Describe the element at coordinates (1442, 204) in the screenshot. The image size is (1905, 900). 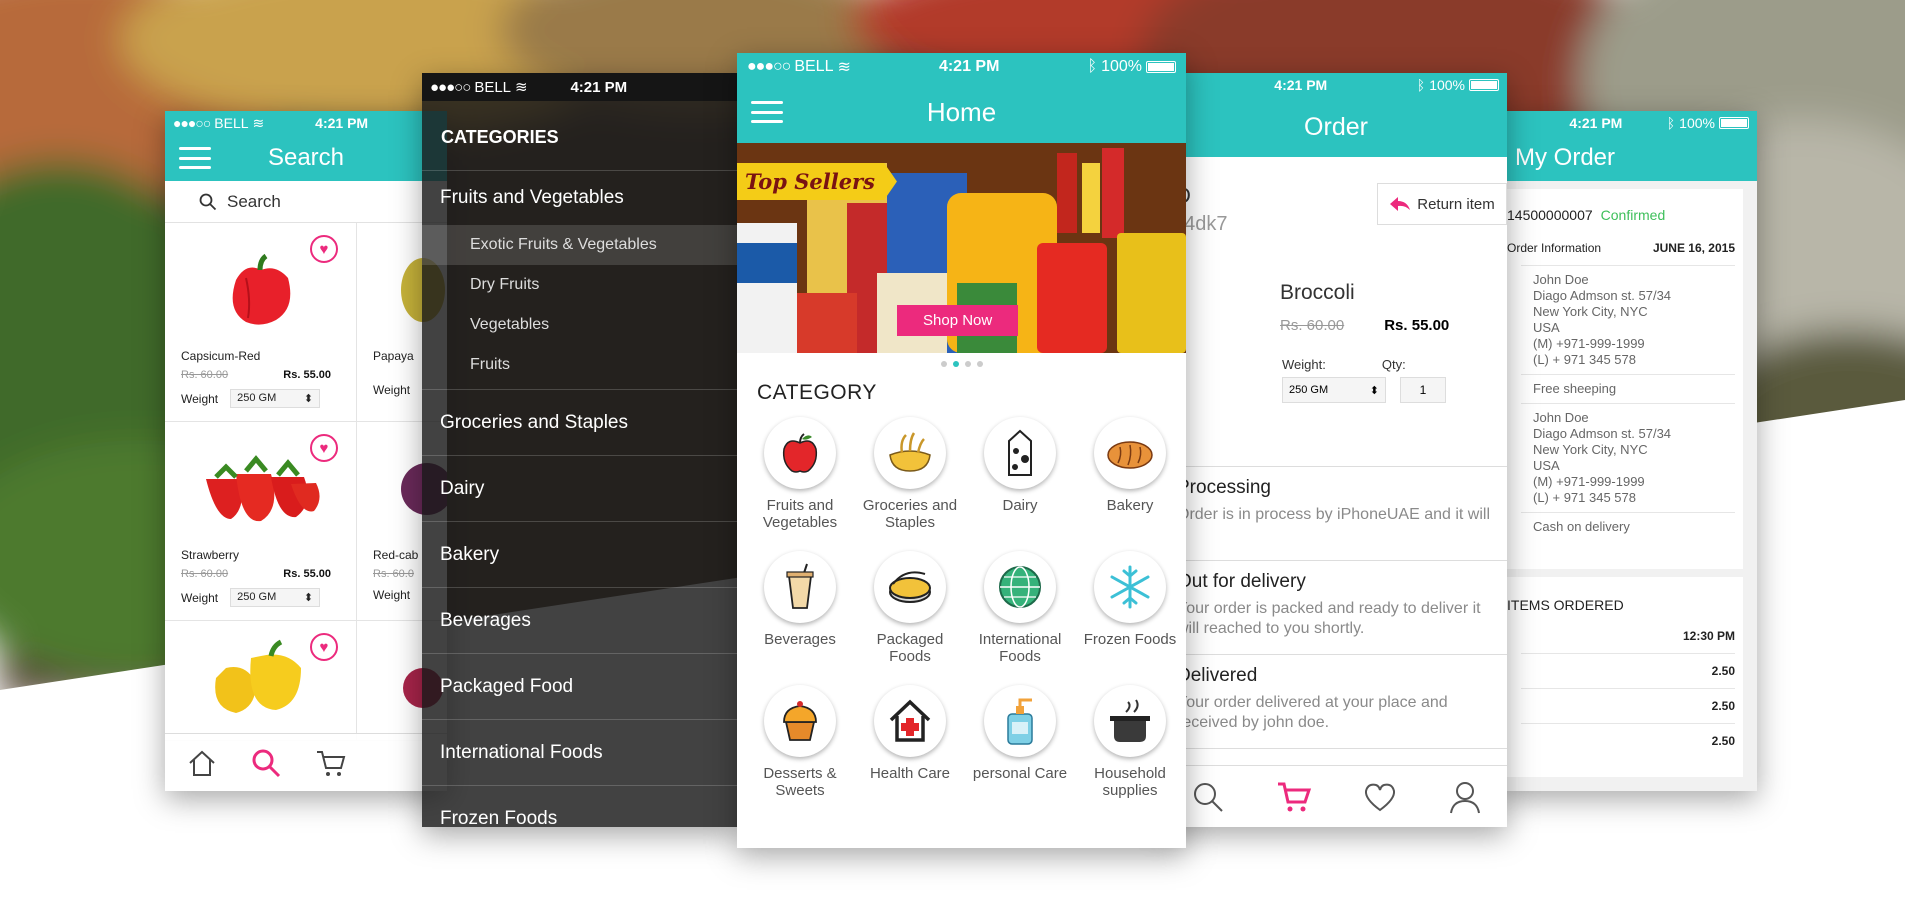
I see `return-item-button: Return item` at that location.